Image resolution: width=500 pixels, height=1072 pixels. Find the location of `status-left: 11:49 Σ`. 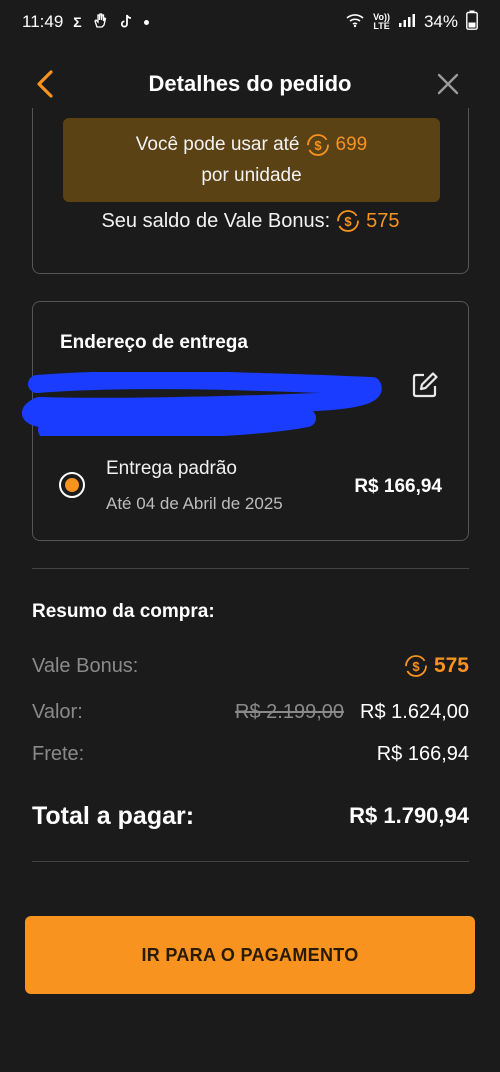

status-left: 11:49 Σ is located at coordinates (85, 22).